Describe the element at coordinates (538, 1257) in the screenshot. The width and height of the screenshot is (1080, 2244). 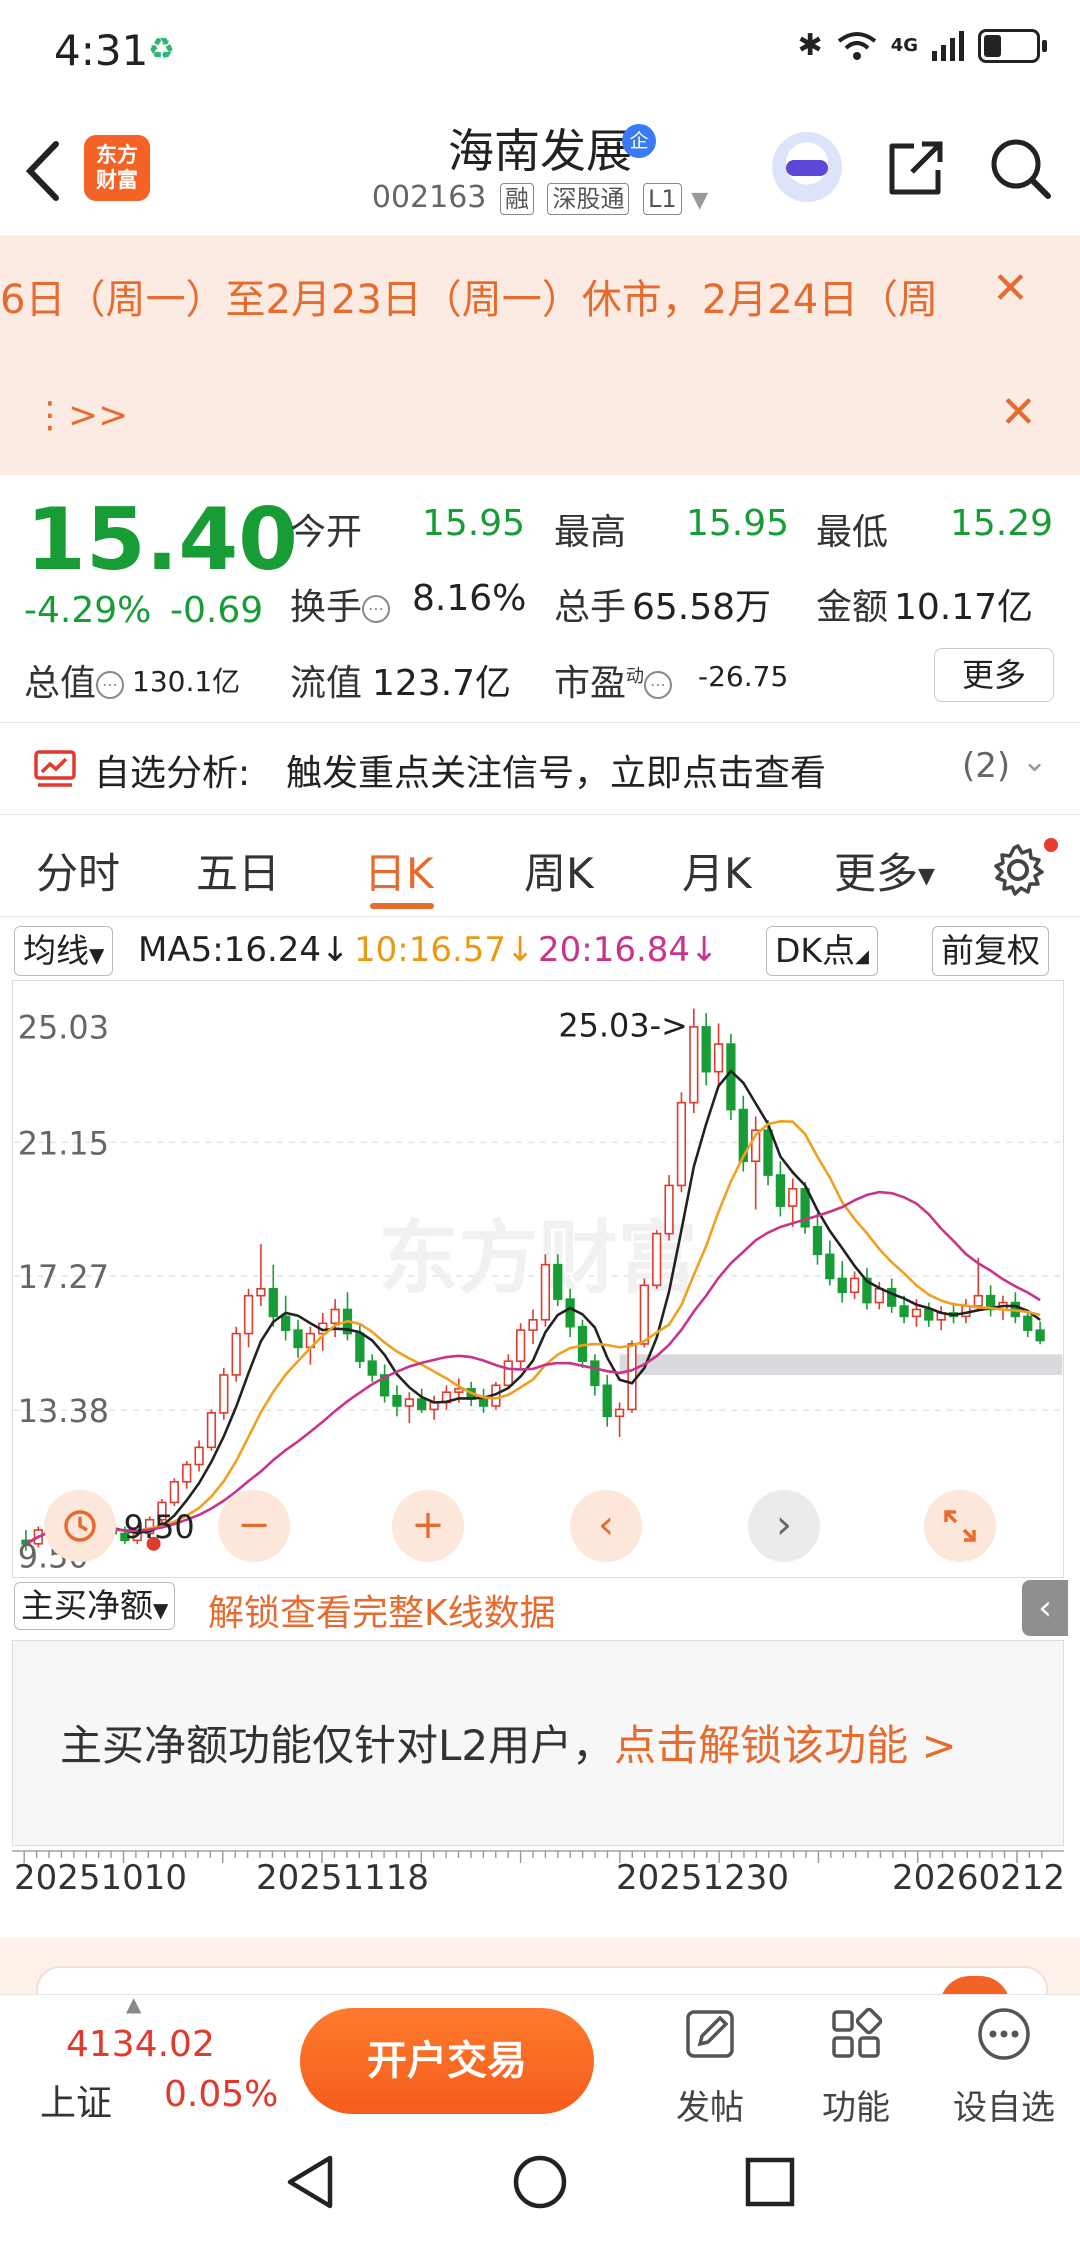
I see `watermark: 东方财富` at that location.